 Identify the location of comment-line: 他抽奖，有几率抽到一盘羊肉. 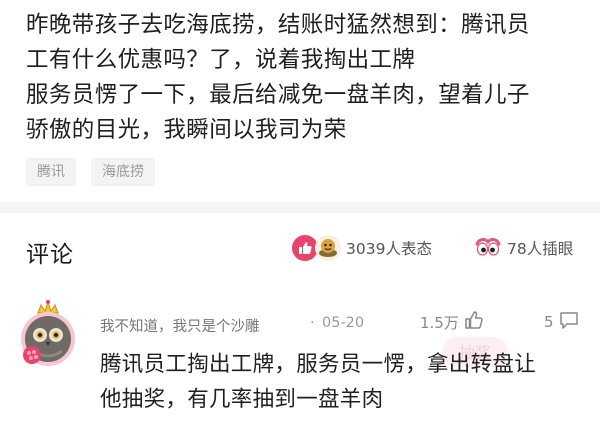
(242, 399).